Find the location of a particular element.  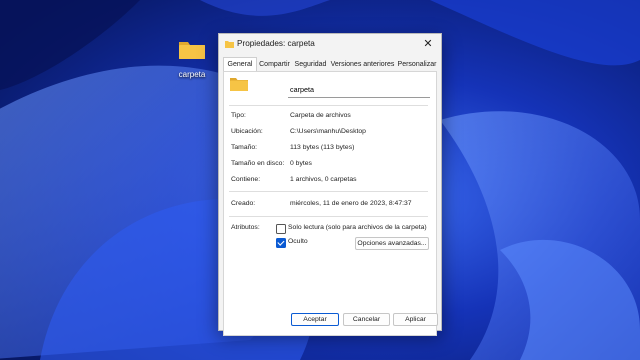

hidden-checkbox is located at coordinates (281, 243).